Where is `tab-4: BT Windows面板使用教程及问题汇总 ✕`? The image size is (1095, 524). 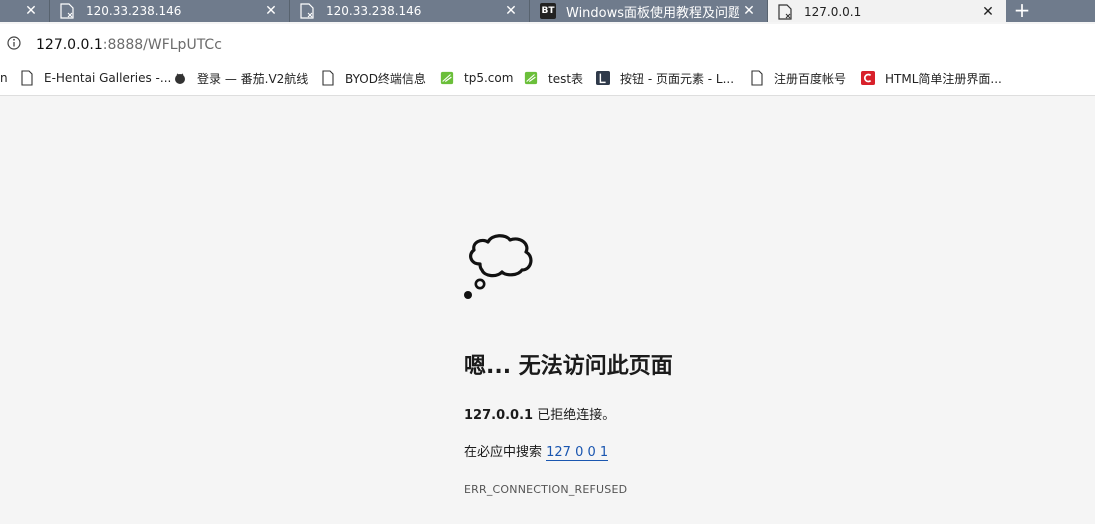
tab-4: BT Windows面板使用教程及问题汇总 ✕ is located at coordinates (649, 11).